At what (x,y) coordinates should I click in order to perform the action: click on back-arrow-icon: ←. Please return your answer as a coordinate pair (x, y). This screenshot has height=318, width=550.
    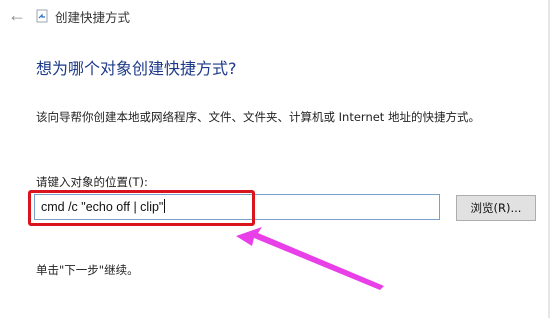
    Looking at the image, I should click on (17, 15).